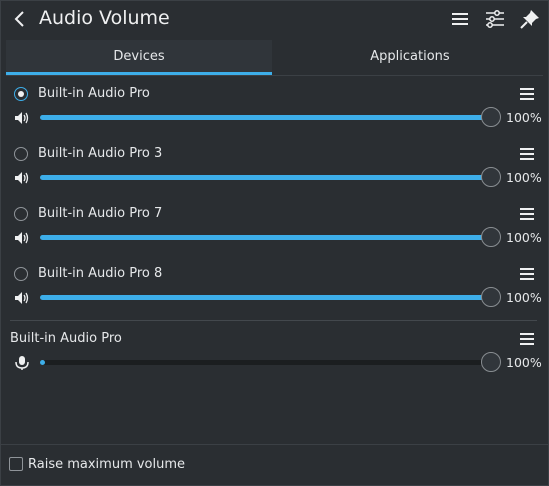  What do you see at coordinates (527, 339) in the screenshot?
I see `input-device-menu-icon` at bounding box center [527, 339].